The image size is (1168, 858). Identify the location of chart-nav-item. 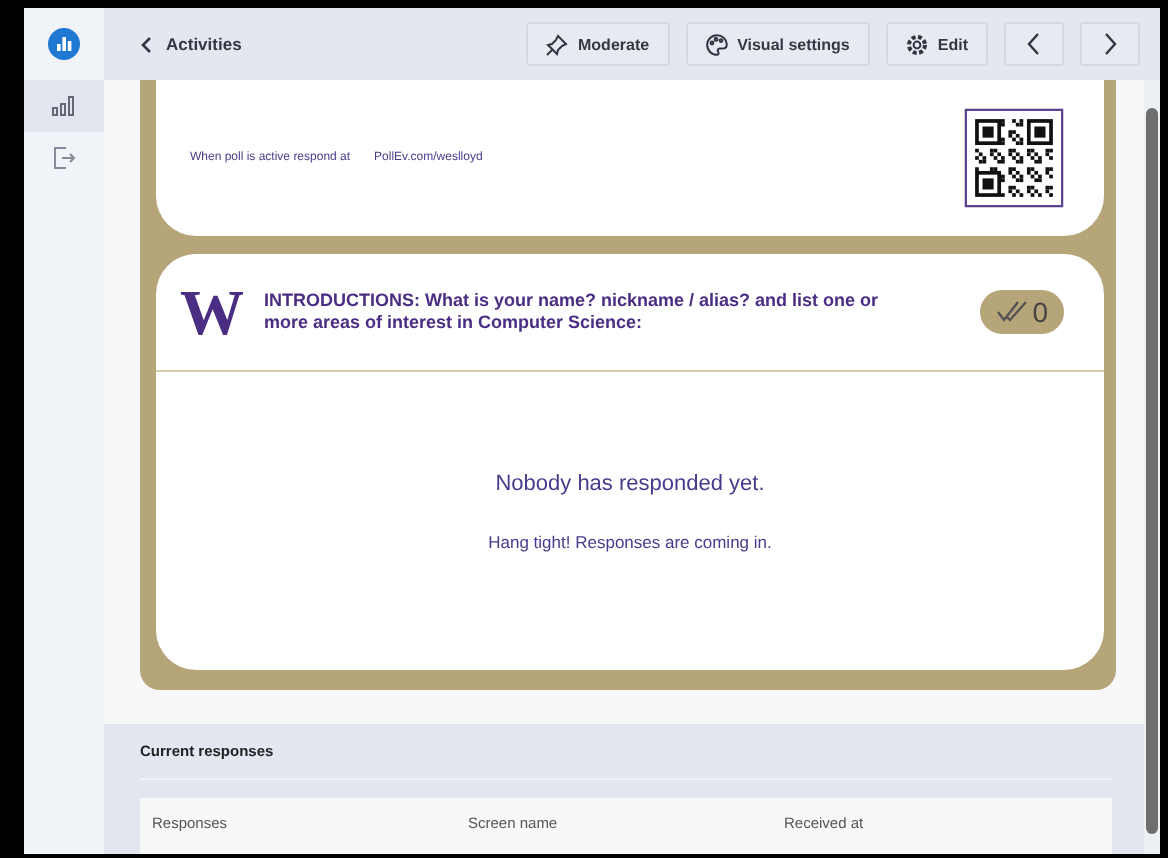
(64, 106).